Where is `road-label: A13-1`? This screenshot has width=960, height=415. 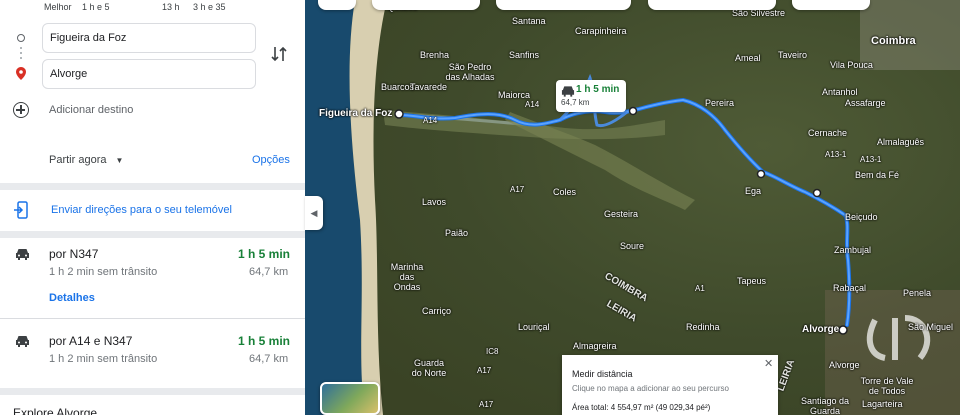 road-label: A13-1 is located at coordinates (836, 154).